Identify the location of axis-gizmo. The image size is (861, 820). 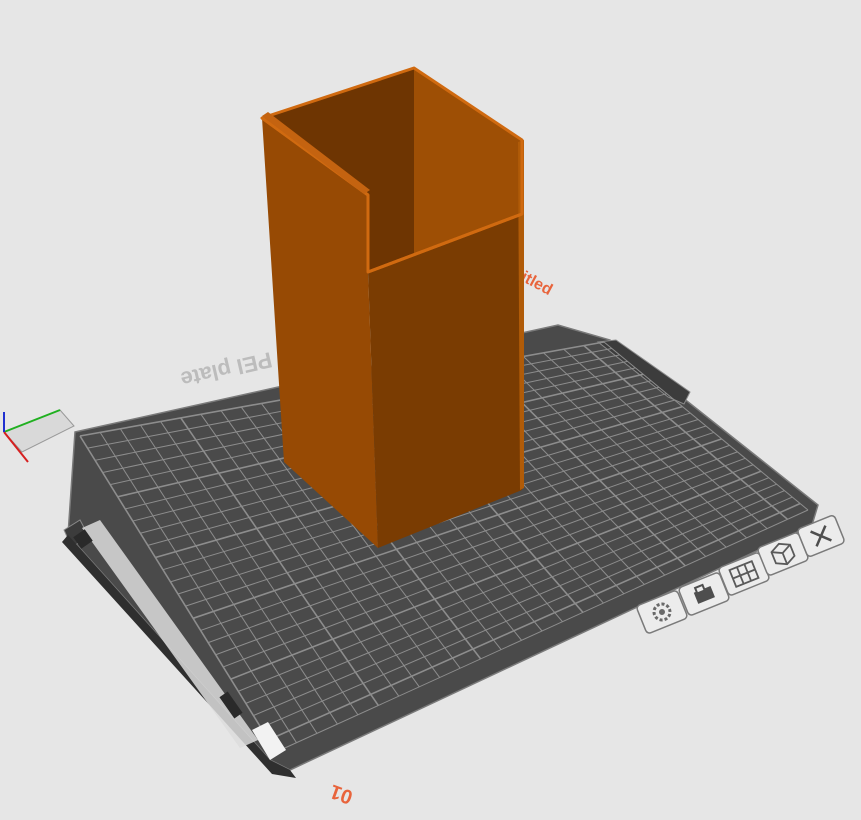
(39, 436).